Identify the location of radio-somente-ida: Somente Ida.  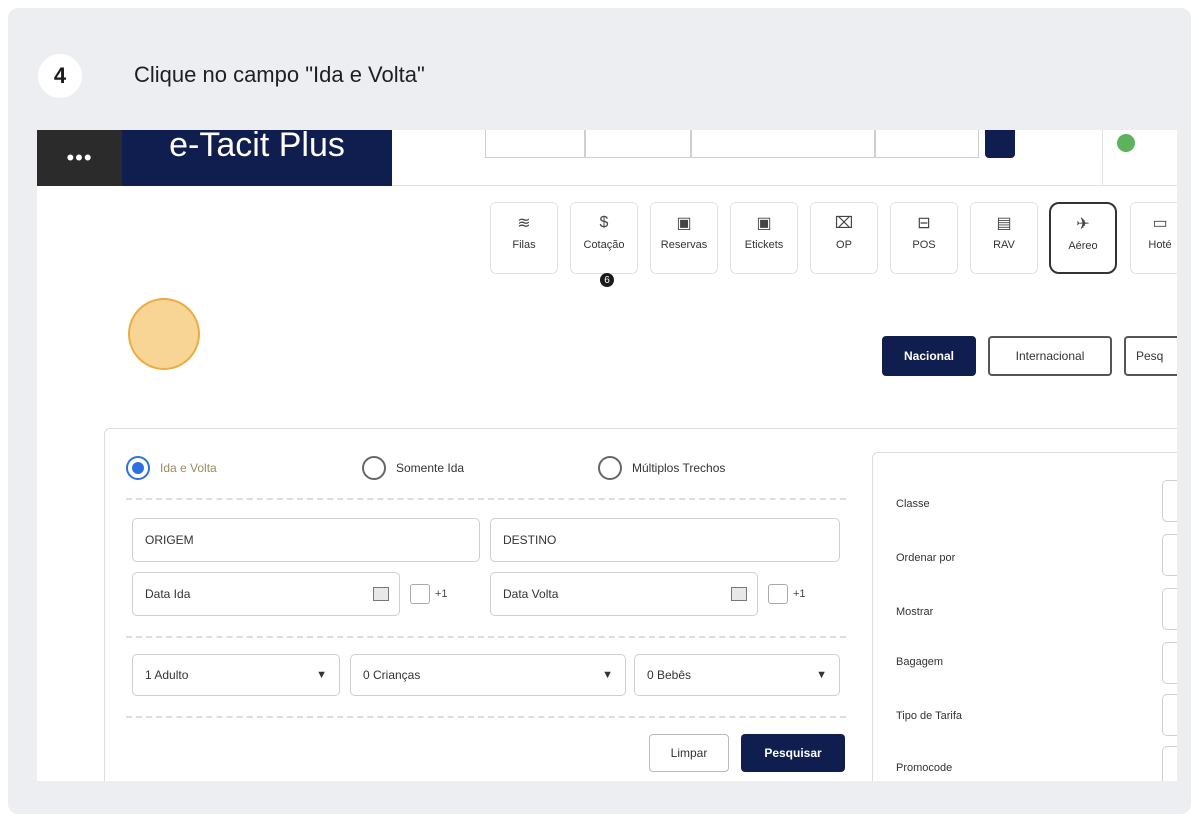
(413, 468).